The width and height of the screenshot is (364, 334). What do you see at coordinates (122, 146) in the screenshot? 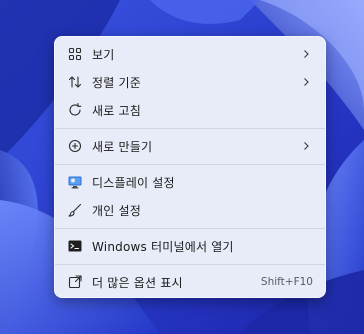
I see `menu-item-label: 새로 만들기` at bounding box center [122, 146].